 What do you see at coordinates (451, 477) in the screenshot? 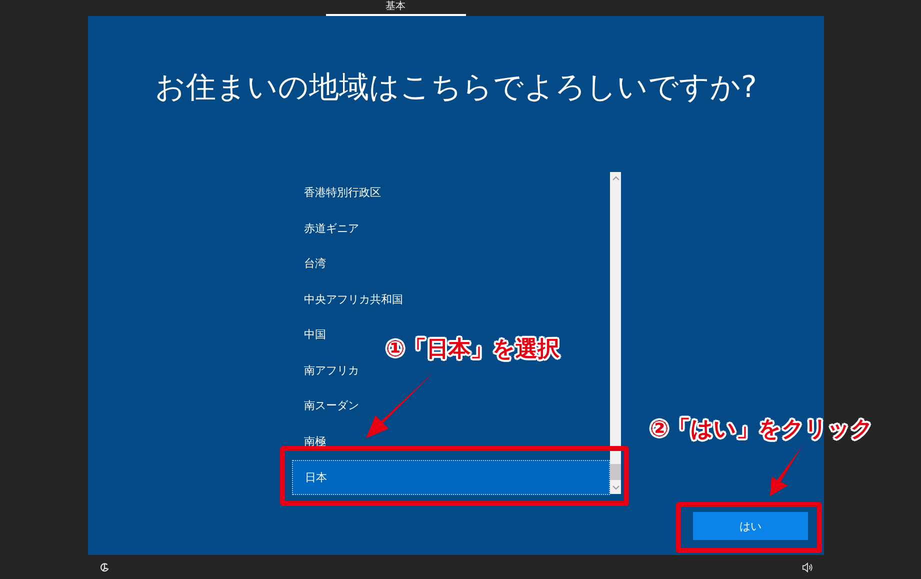
I see `country-item: 日本` at bounding box center [451, 477].